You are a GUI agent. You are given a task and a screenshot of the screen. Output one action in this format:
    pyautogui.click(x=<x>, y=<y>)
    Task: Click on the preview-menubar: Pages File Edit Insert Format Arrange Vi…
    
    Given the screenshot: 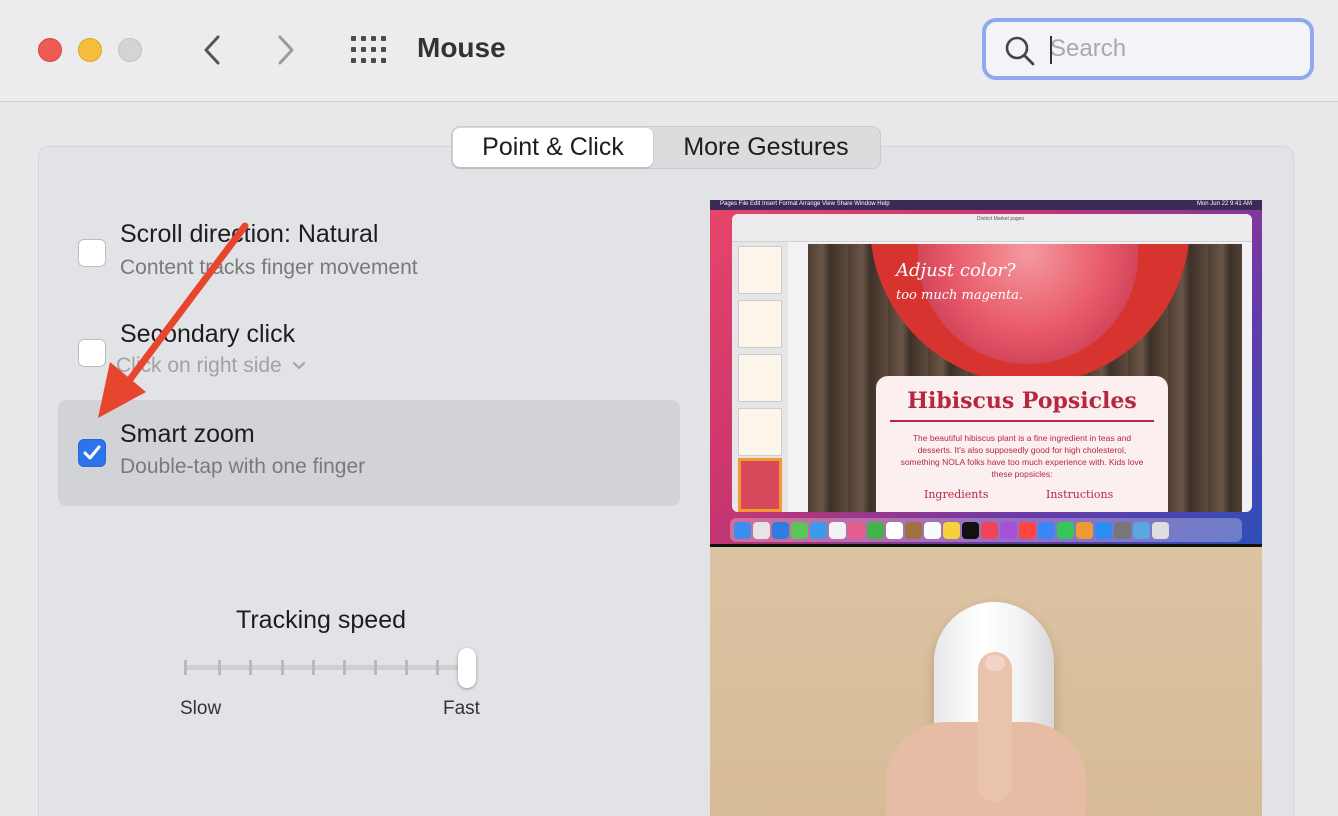 What is the action you would take?
    pyautogui.click(x=986, y=205)
    